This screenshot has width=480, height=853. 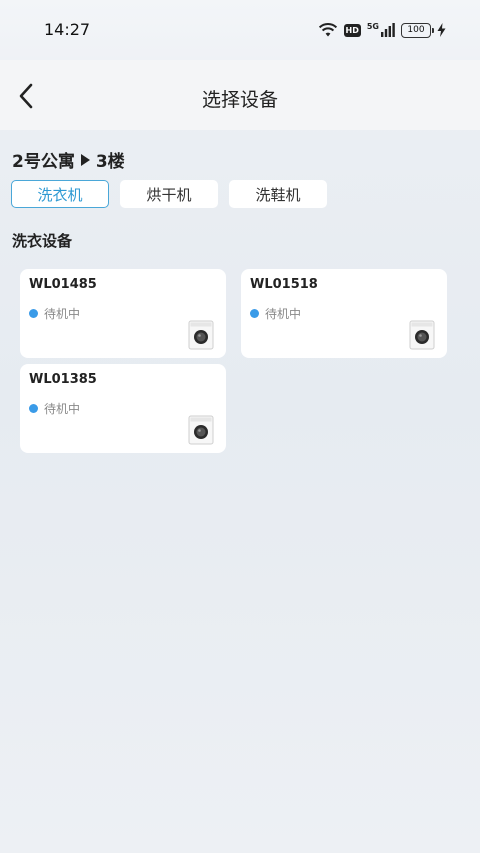 I want to click on tab-washer: 洗衣机, so click(x=60, y=194).